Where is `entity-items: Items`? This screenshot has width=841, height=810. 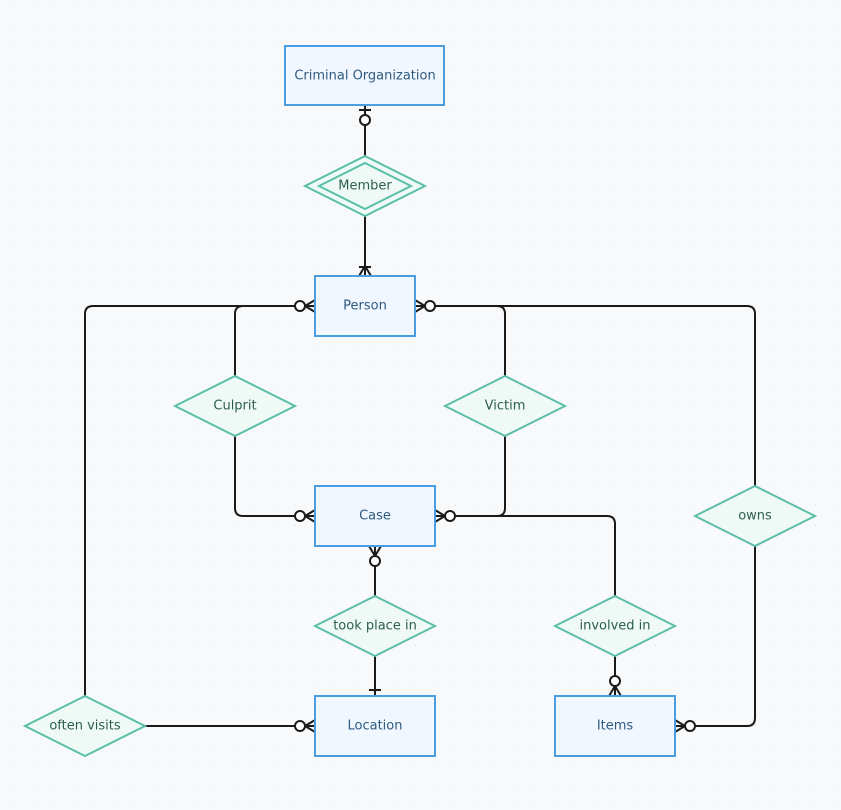 entity-items: Items is located at coordinates (615, 726).